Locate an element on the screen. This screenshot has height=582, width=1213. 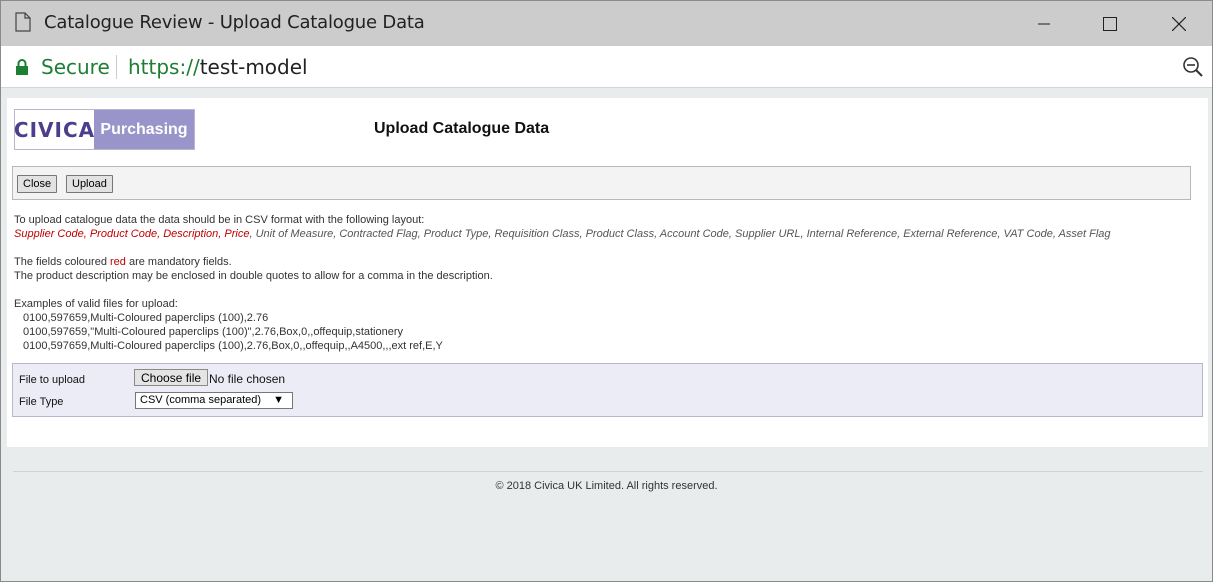
page-icon is located at coordinates (23, 22).